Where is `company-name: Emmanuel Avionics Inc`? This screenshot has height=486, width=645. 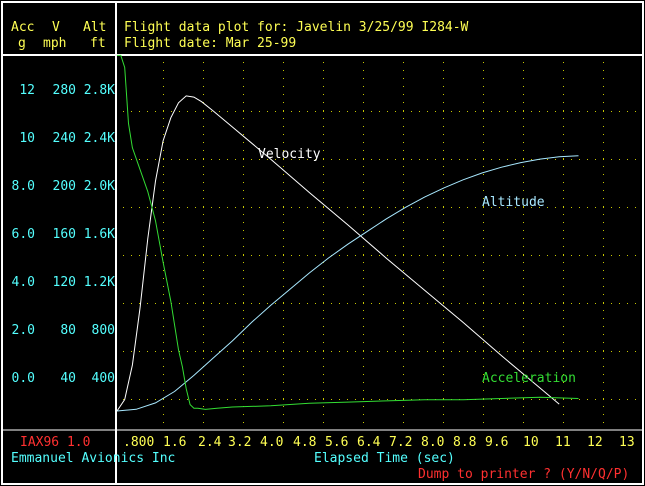
company-name: Emmanuel Avionics Inc is located at coordinates (93, 458).